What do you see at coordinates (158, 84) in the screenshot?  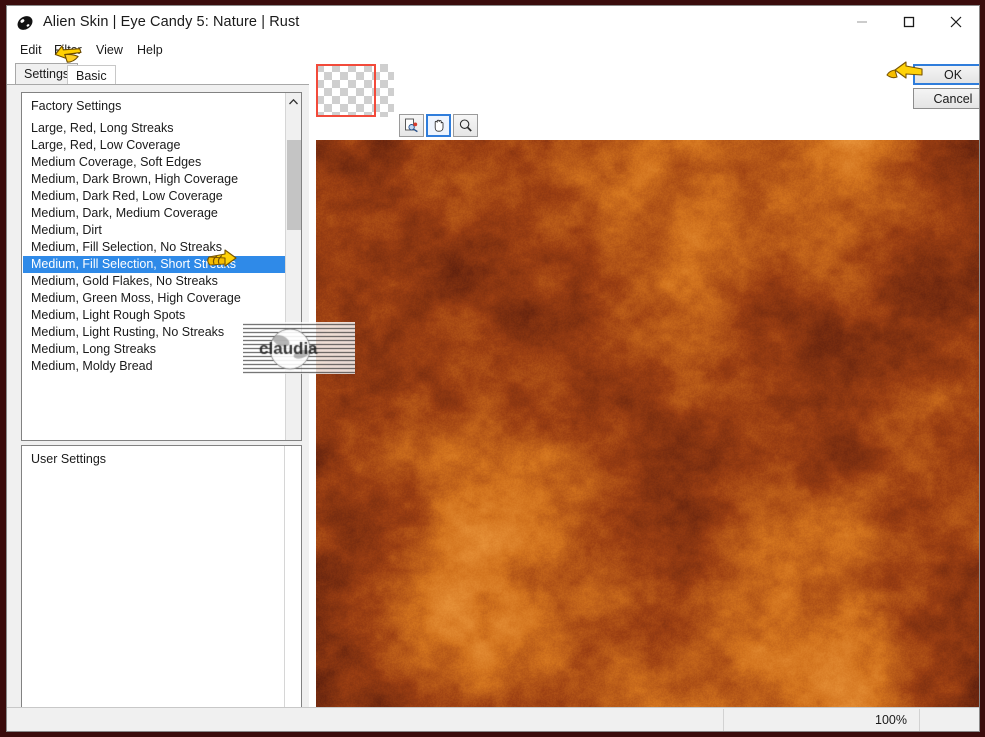 I see `tab-underline` at bounding box center [158, 84].